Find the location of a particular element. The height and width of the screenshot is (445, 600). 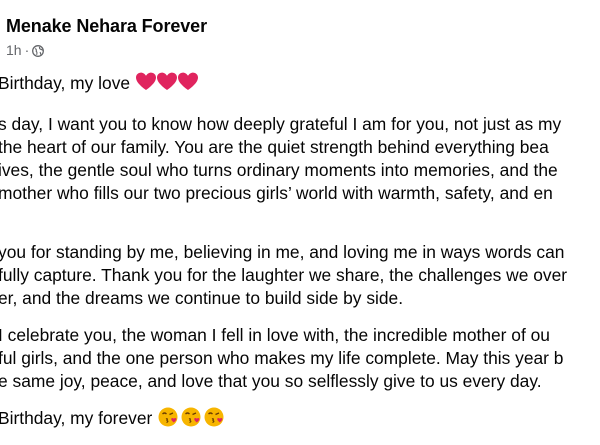

closing-text: Birthday, my forever is located at coordinates (76, 418).